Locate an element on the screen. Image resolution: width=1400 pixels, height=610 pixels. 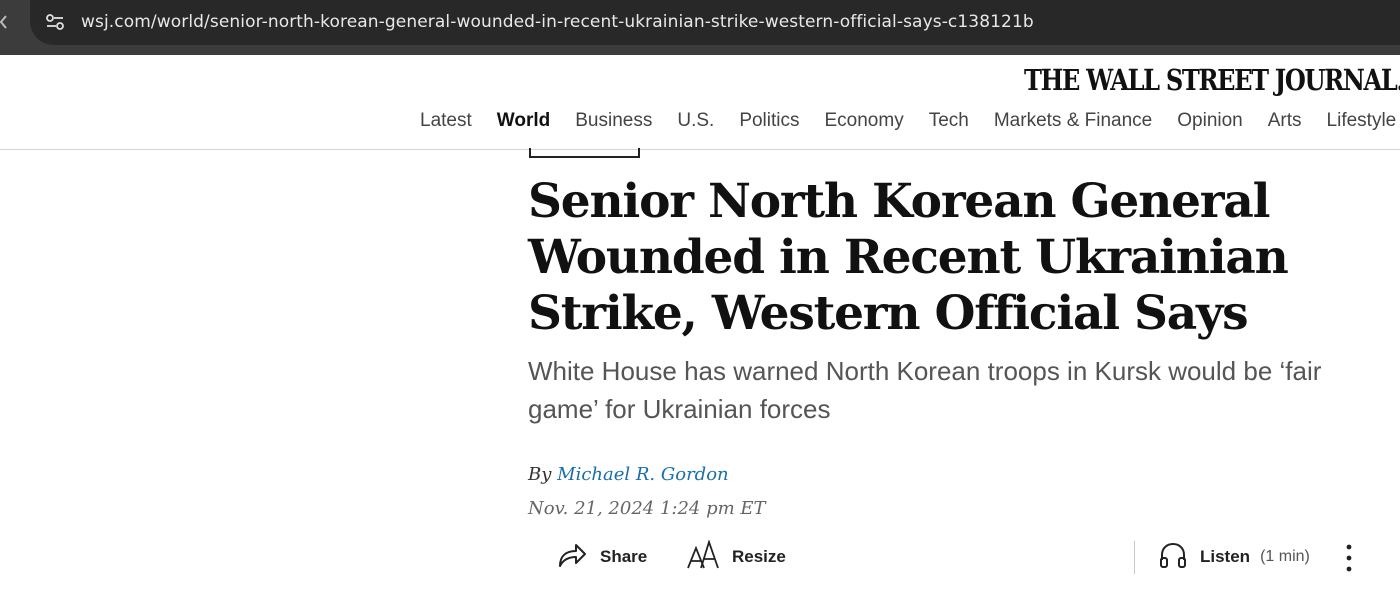
listen-label: Listen is located at coordinates (1225, 556).